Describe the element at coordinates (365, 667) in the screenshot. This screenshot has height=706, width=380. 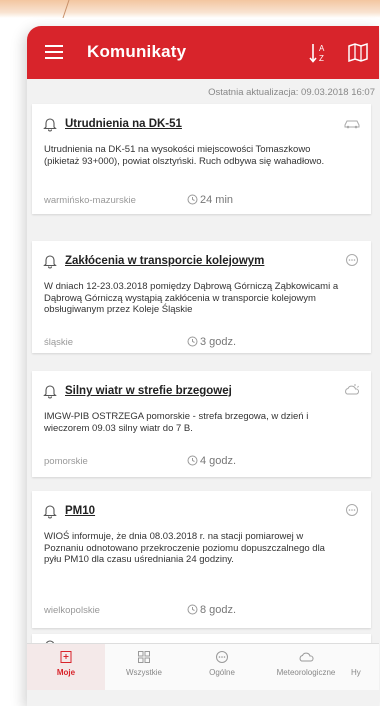
I see `tab-hy: Hy` at that location.